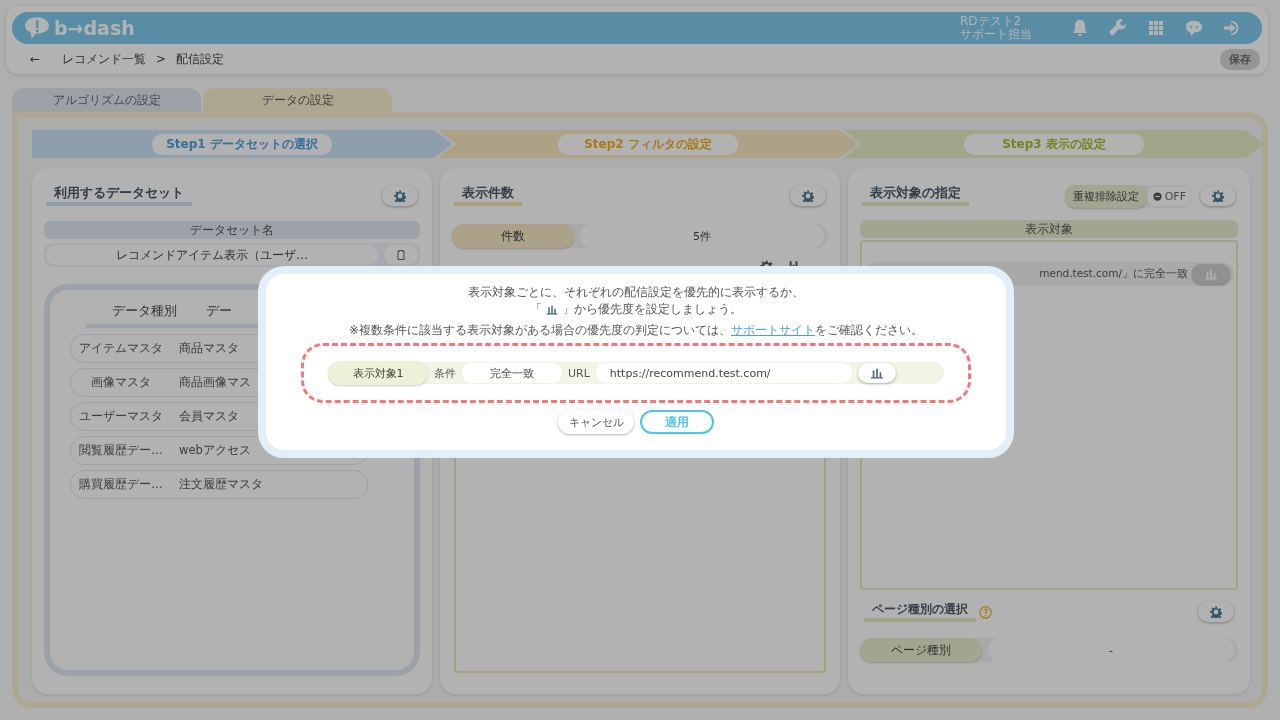 This screenshot has height=720, width=1280. Describe the element at coordinates (215, 450) in the screenshot. I see `table-cell: webアクセス` at that location.